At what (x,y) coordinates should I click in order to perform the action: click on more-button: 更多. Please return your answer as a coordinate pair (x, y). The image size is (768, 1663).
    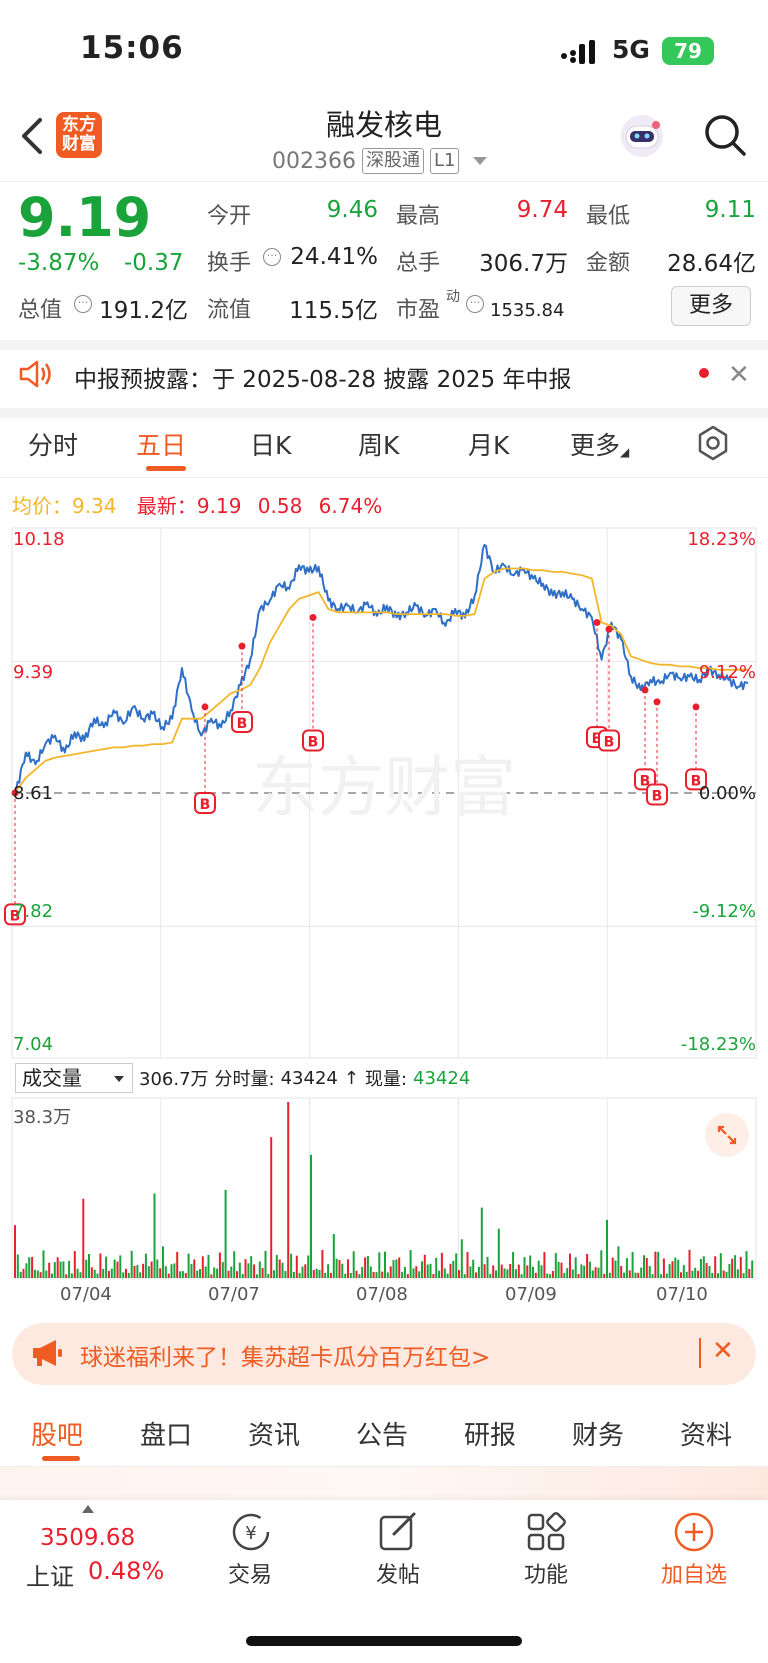
    Looking at the image, I should click on (711, 306).